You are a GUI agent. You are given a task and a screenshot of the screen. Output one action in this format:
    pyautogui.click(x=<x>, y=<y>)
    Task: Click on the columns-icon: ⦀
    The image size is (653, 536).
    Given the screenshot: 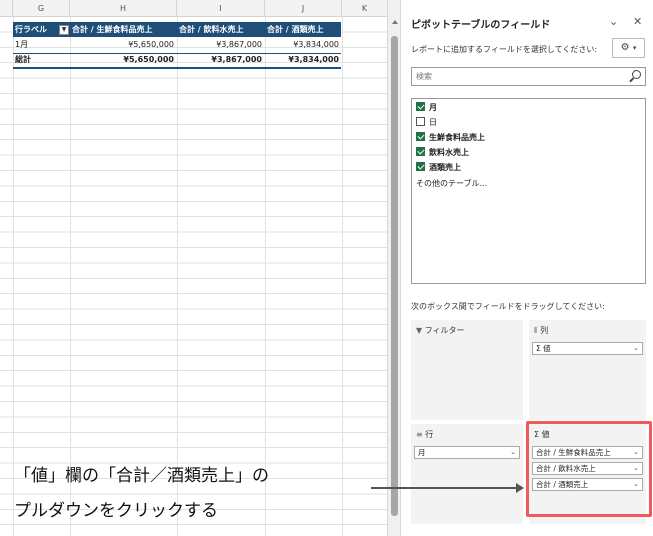 What is the action you would take?
    pyautogui.click(x=536, y=330)
    